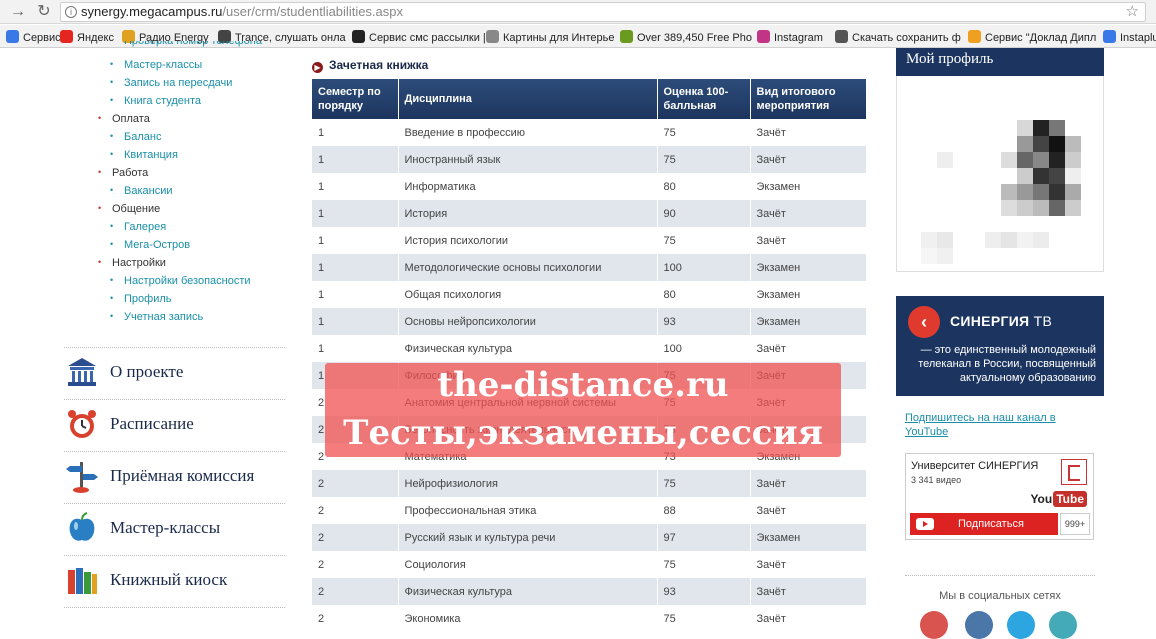  What do you see at coordinates (704, 537) in the screenshot?
I see `cell-grade: 97` at bounding box center [704, 537].